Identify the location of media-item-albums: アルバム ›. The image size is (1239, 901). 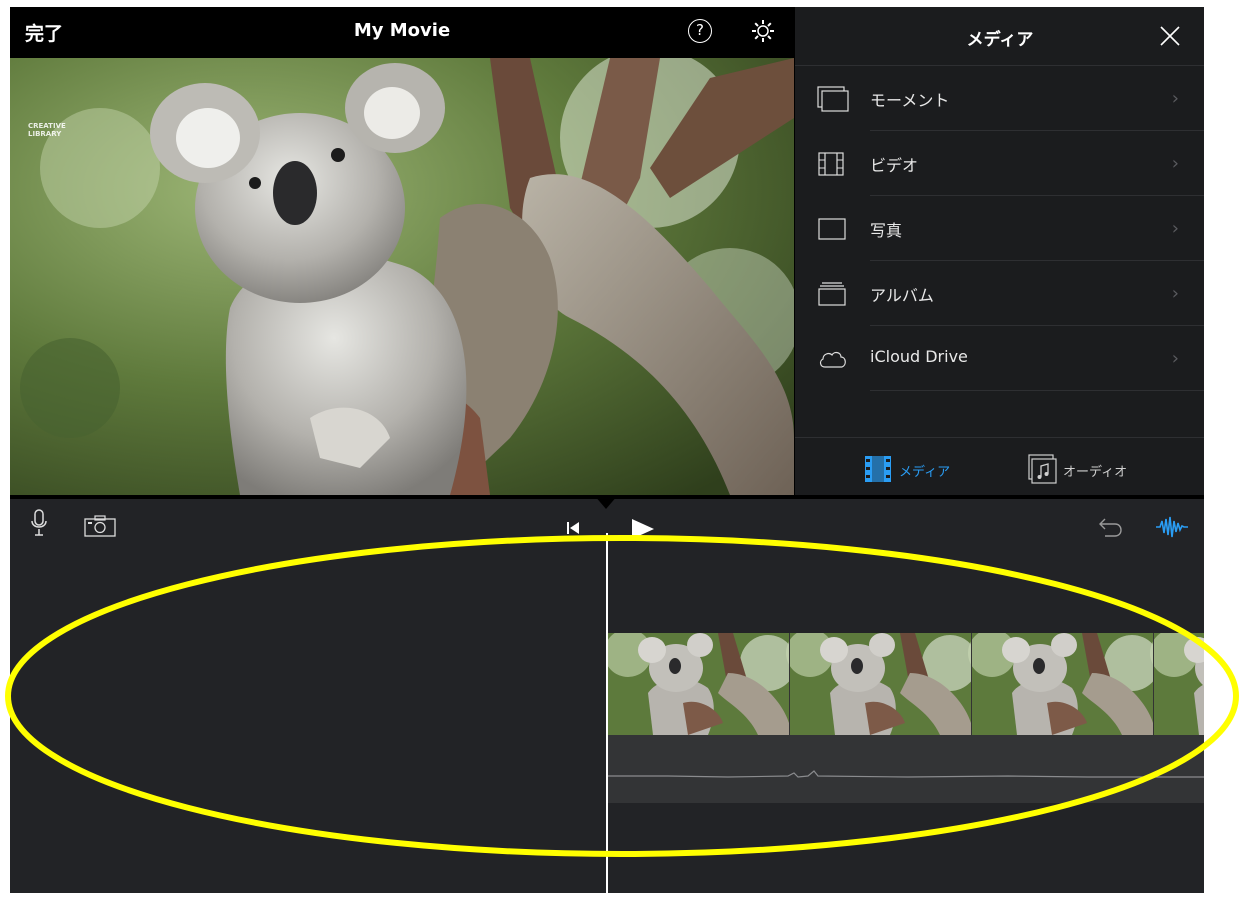
(999, 293).